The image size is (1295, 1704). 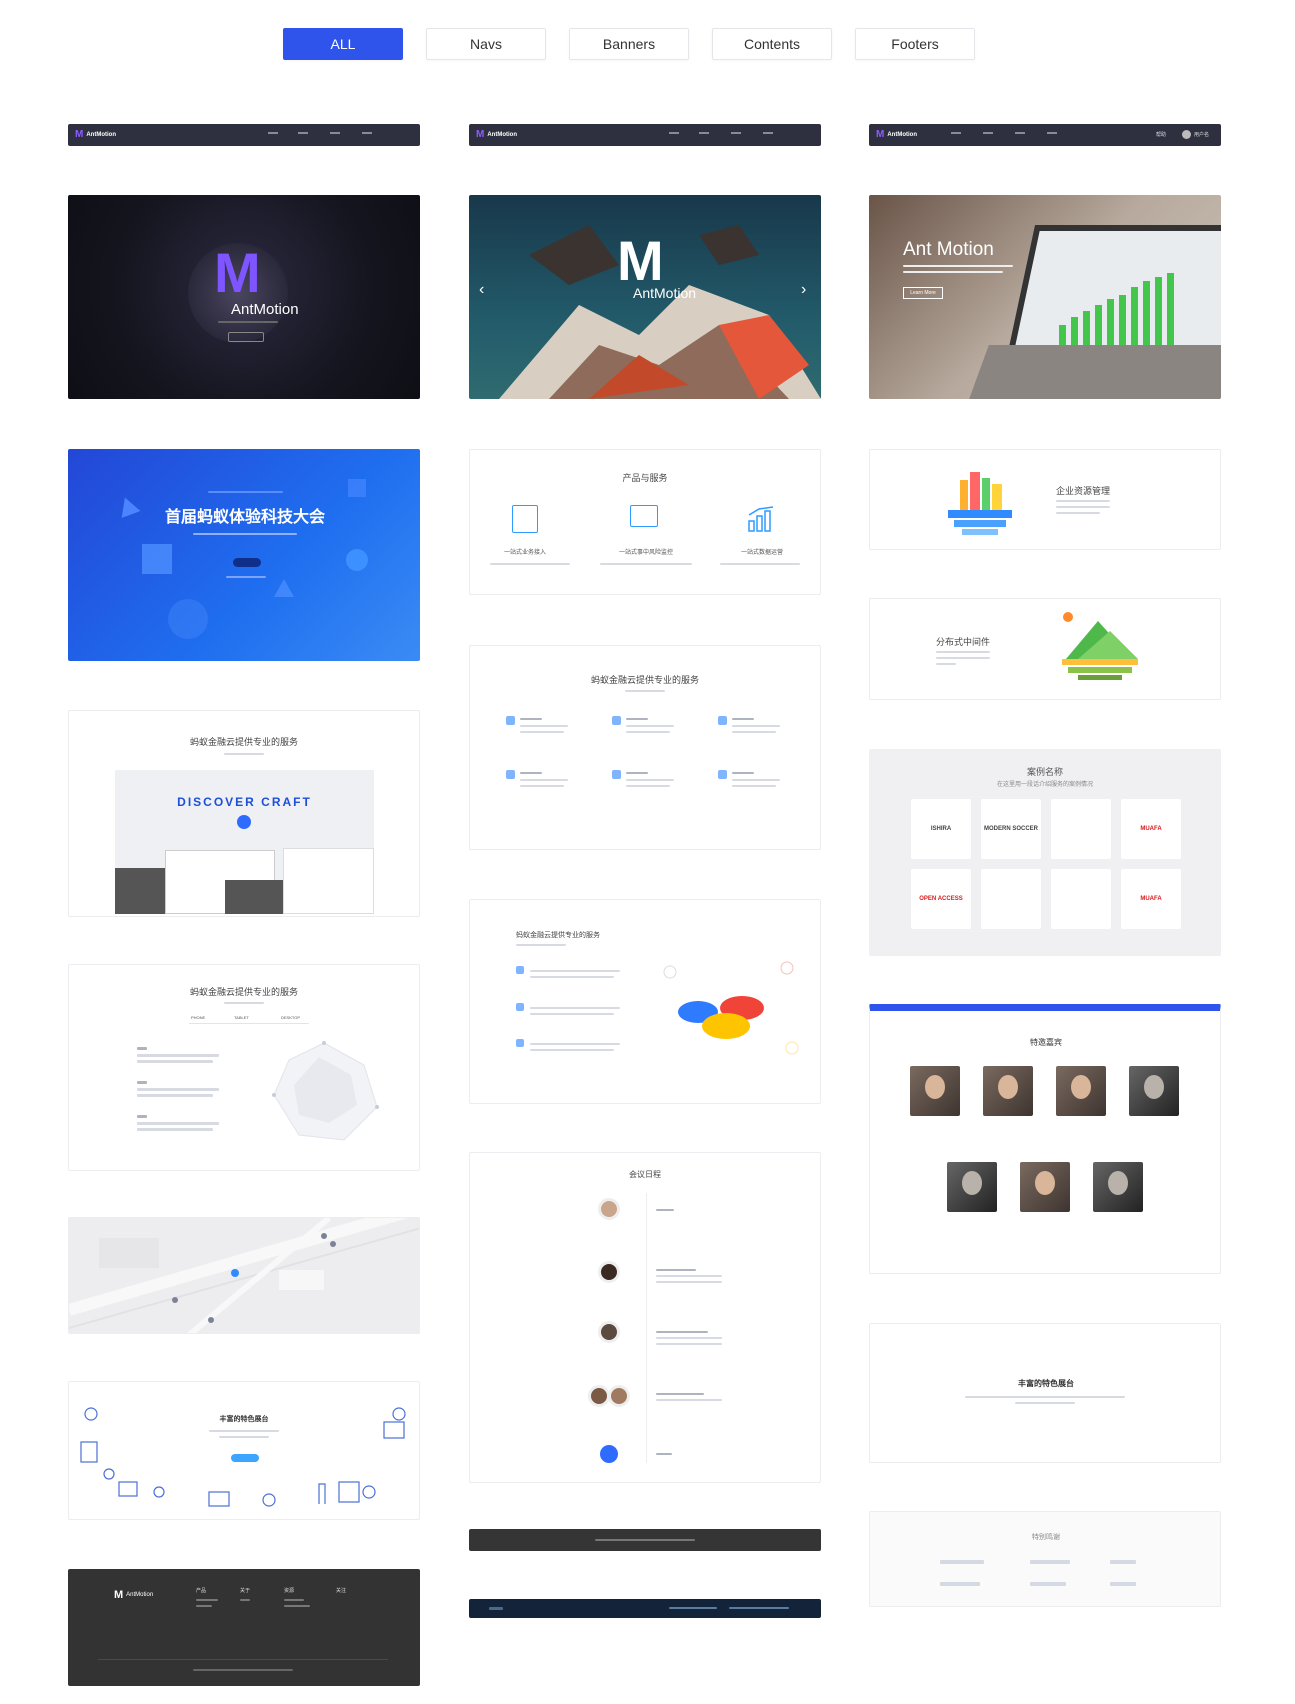 What do you see at coordinates (142, 1082) in the screenshot?
I see `feature-heading` at bounding box center [142, 1082].